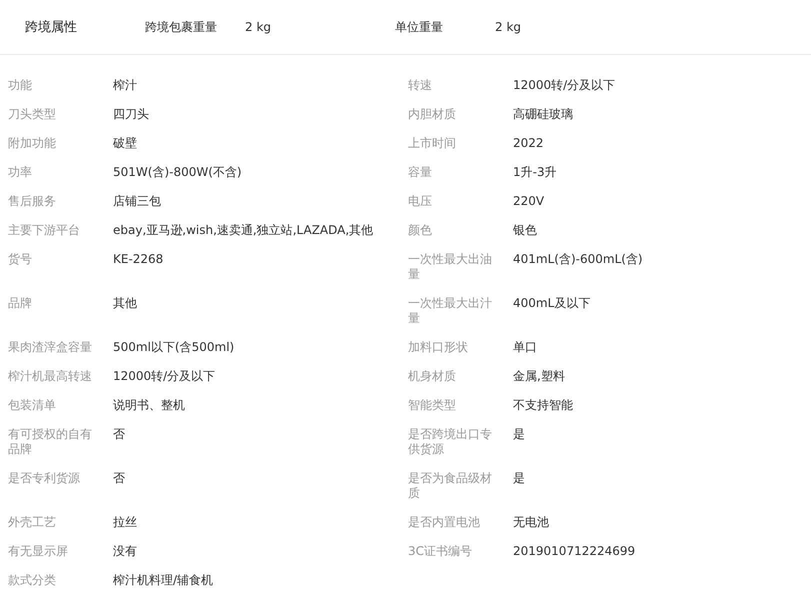  What do you see at coordinates (438, 347) in the screenshot?
I see `attribute-label: 加料口形状` at bounding box center [438, 347].